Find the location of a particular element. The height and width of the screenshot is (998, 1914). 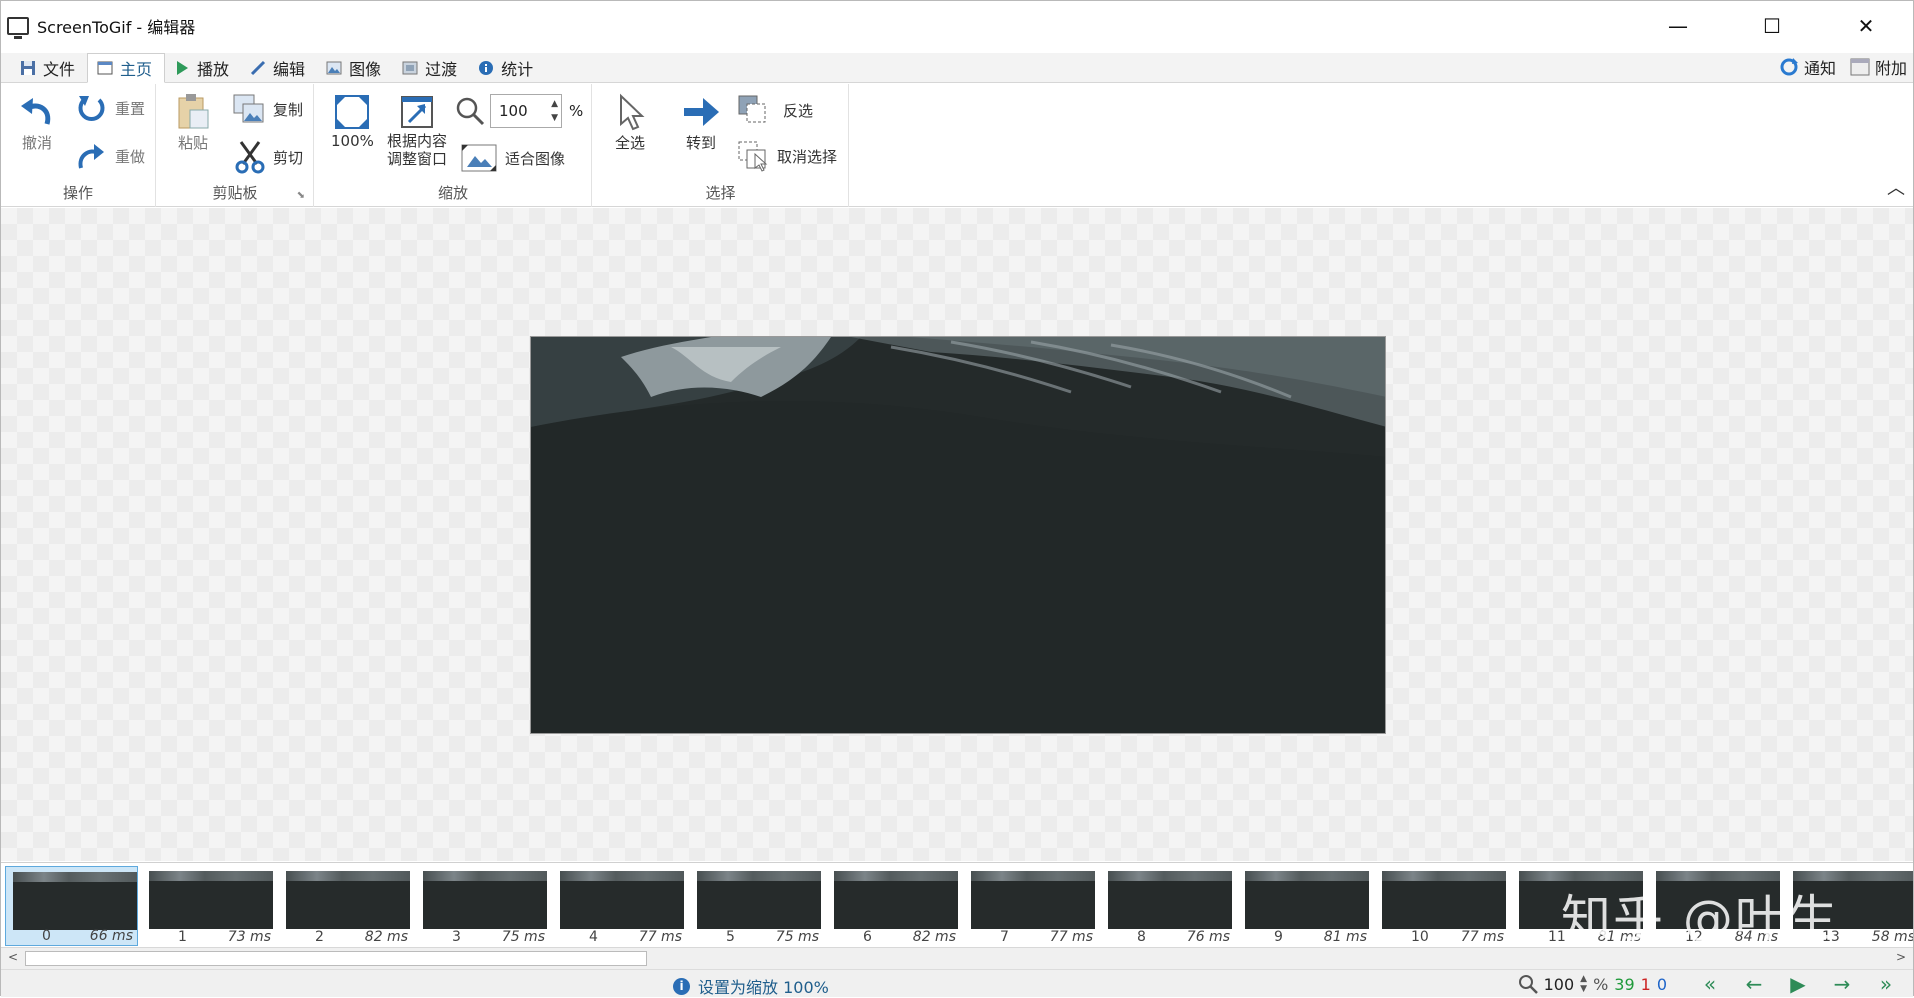

extras-button: 附加 is located at coordinates (1878, 67).